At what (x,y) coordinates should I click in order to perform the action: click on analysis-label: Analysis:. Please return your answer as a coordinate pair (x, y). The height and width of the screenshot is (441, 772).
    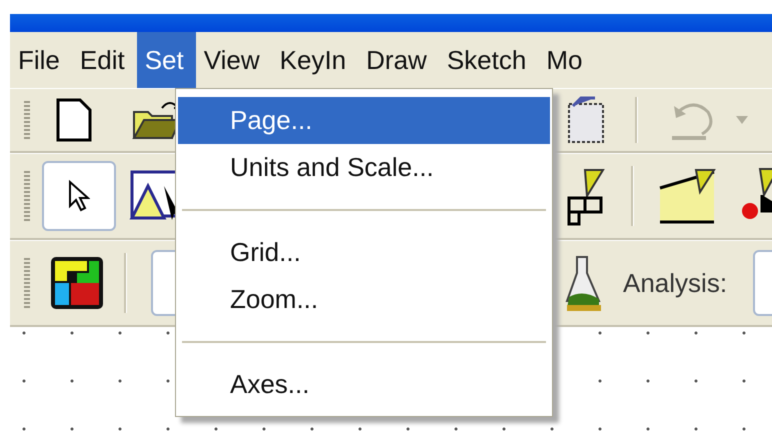
    Looking at the image, I should click on (675, 283).